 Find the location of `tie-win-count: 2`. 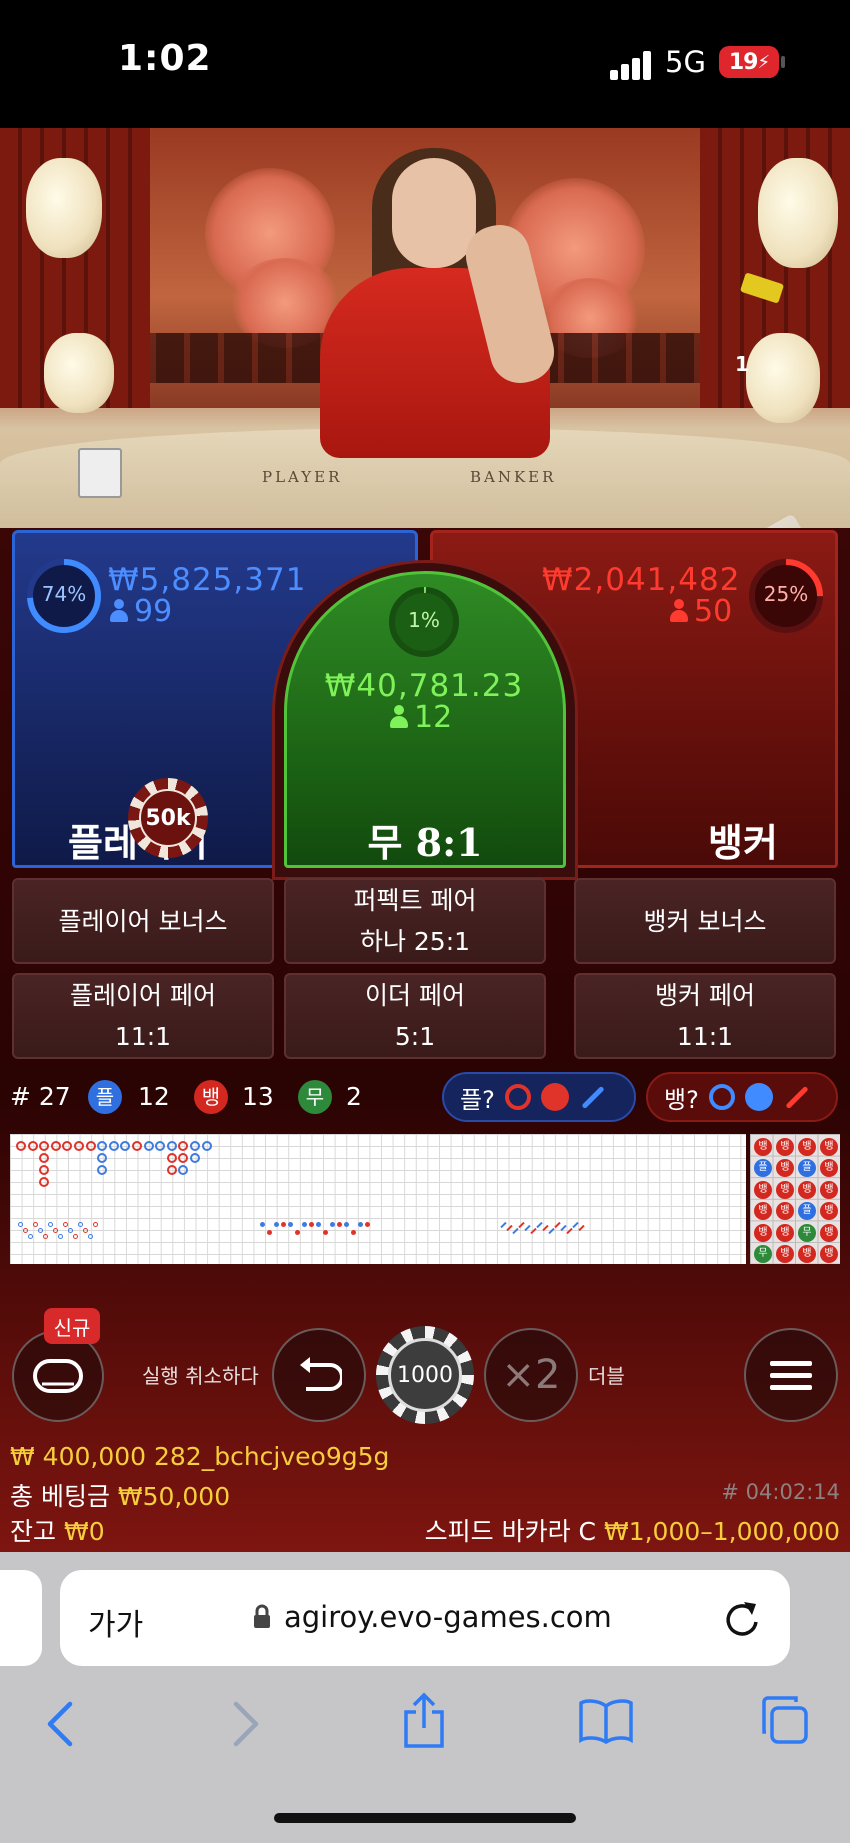

tie-win-count: 2 is located at coordinates (354, 1096).